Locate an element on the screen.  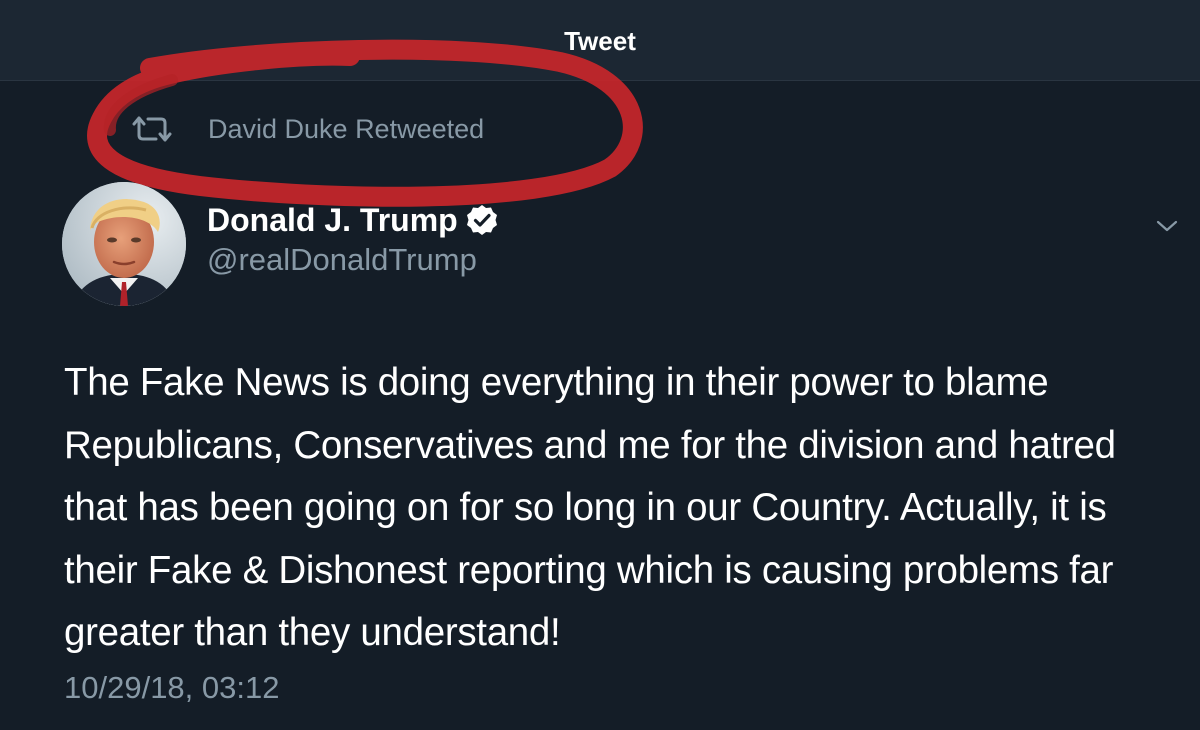
author-name: Donald J. Trump is located at coordinates (332, 219).